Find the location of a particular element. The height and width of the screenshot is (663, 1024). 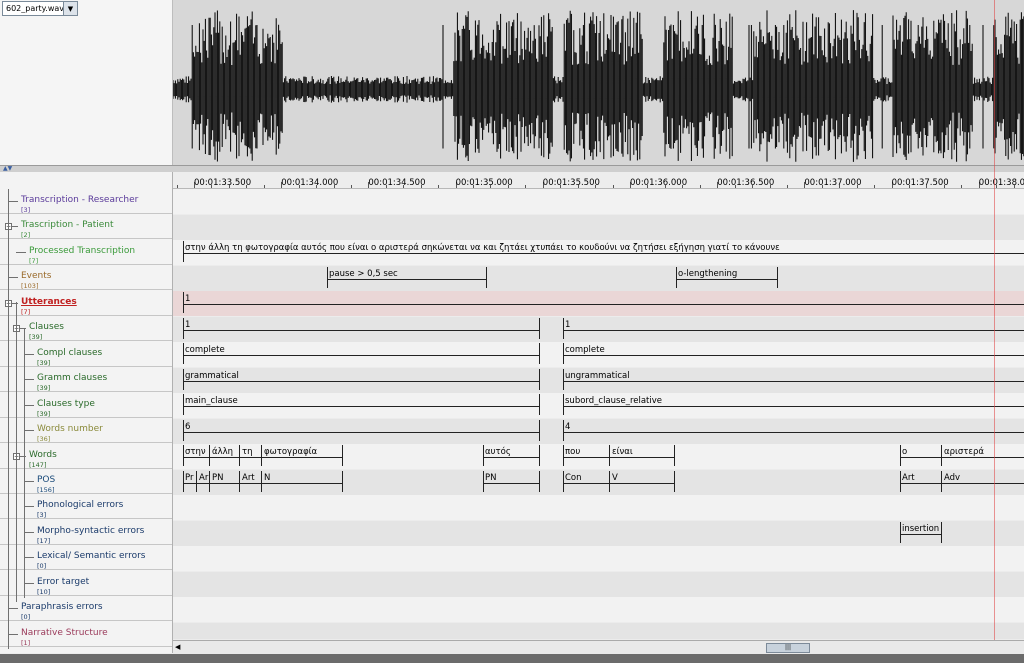

annotation-event: o-lengthening is located at coordinates (727, 277).